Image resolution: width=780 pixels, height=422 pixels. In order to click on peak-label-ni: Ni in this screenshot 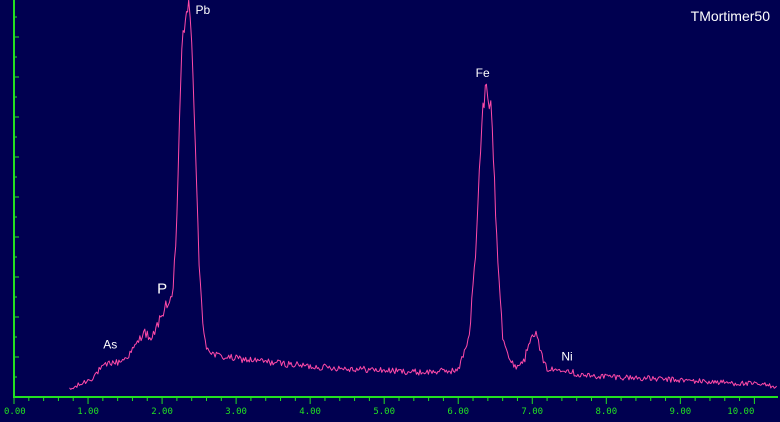, I will do `click(566, 357)`.